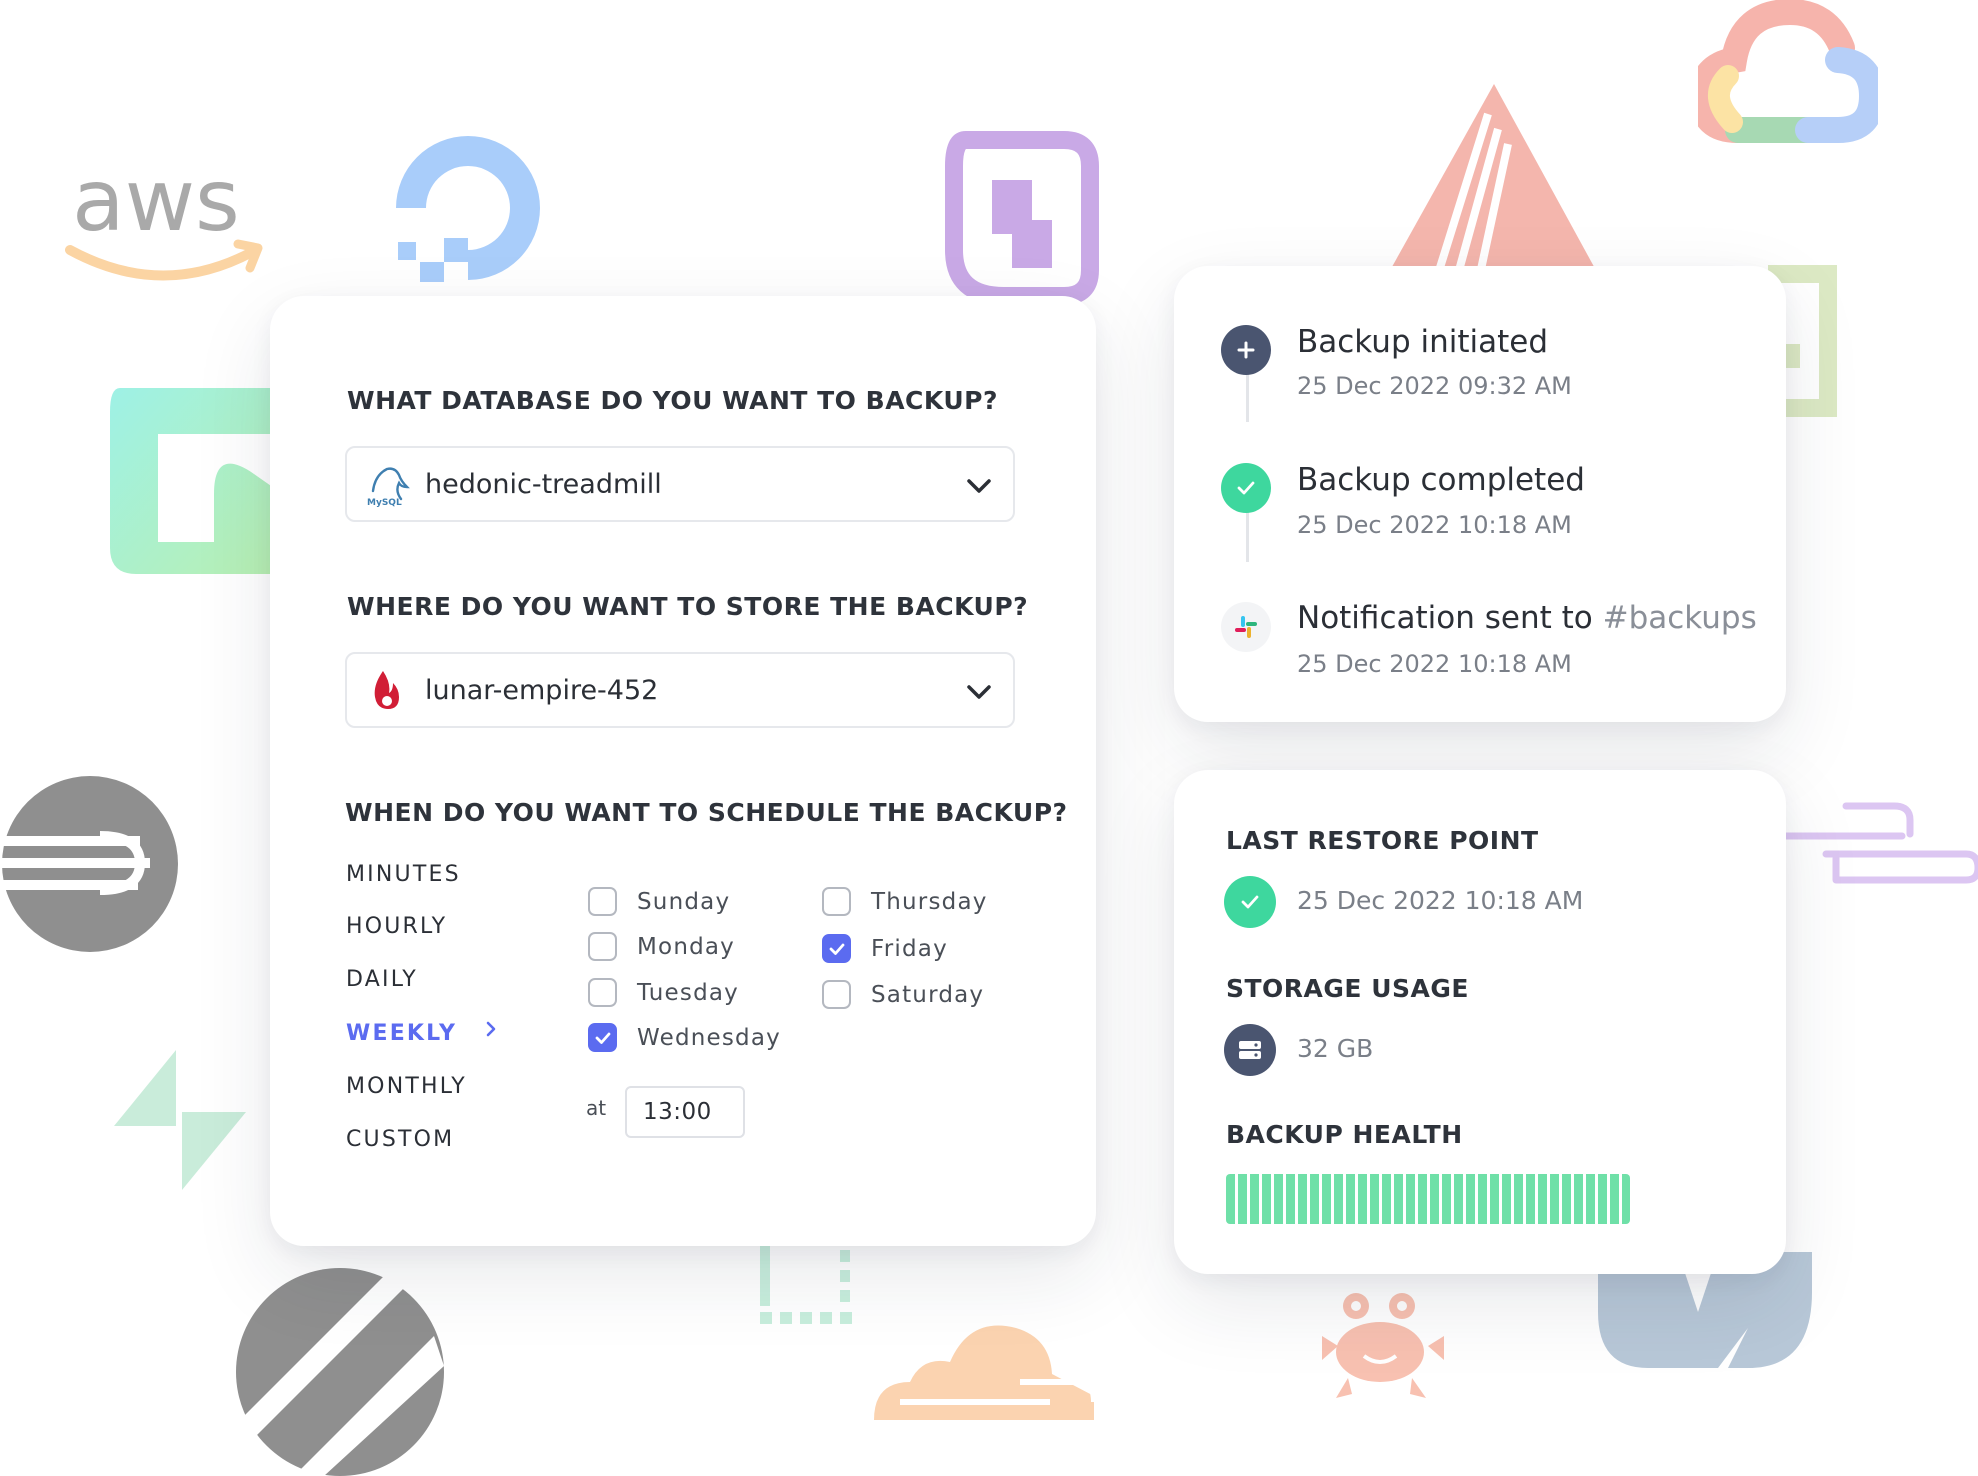 This screenshot has width=1978, height=1476. What do you see at coordinates (688, 606) in the screenshot?
I see `storage-question: WHERE DO YOU WANT TO STORE THE BACKUP?` at bounding box center [688, 606].